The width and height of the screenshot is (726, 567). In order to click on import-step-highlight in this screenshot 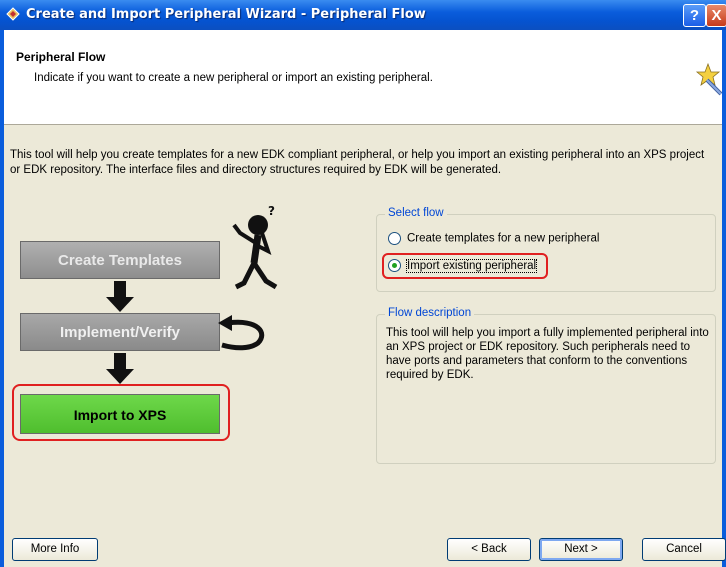, I will do `click(121, 412)`.